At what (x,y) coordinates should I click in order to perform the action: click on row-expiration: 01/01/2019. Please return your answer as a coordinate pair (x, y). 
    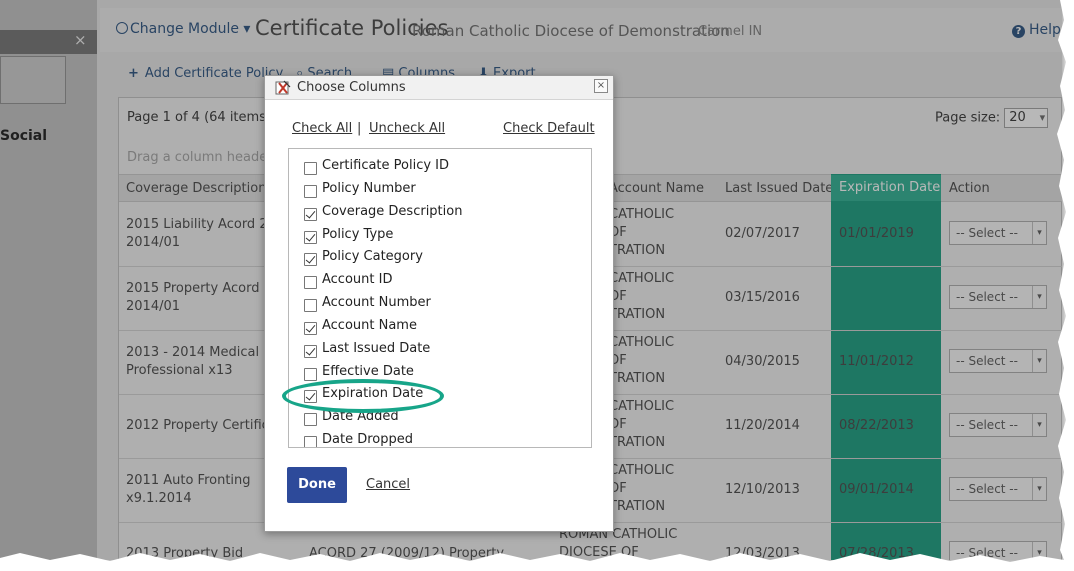
    Looking at the image, I should click on (876, 233).